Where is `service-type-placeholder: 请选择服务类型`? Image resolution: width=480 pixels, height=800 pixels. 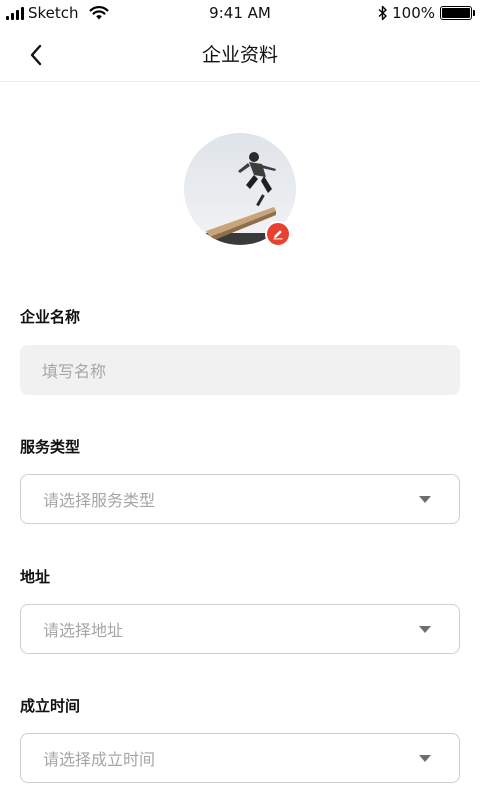 service-type-placeholder: 请选择服务类型 is located at coordinates (99, 500).